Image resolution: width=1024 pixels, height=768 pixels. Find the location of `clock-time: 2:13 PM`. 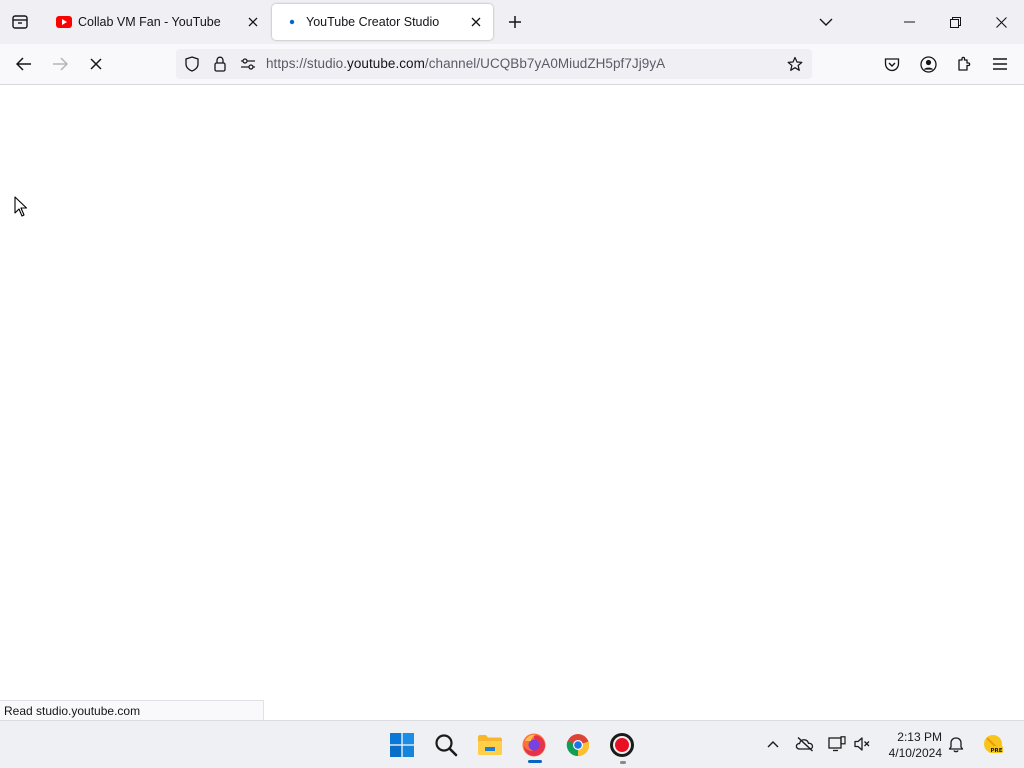

clock-time: 2:13 PM is located at coordinates (919, 737).